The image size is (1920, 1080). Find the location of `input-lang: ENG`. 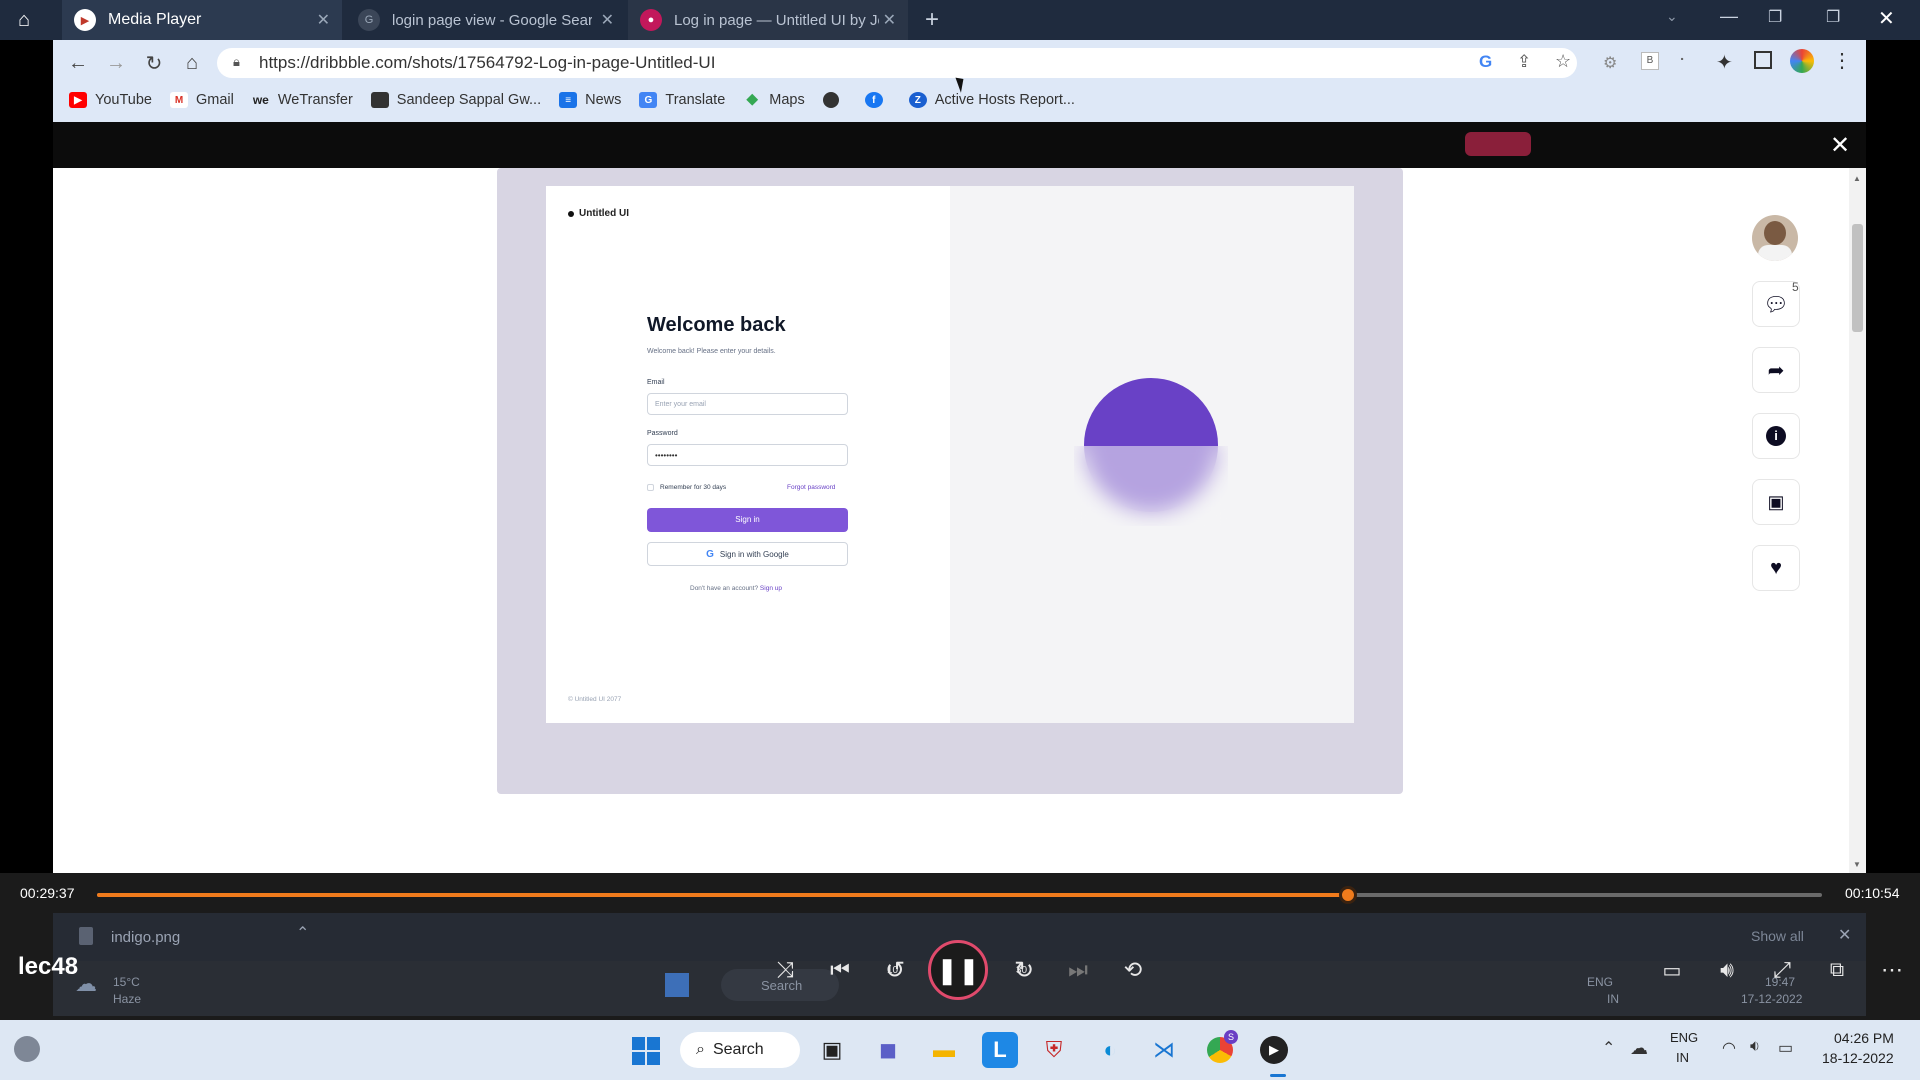

input-lang: ENG is located at coordinates (1684, 1037).